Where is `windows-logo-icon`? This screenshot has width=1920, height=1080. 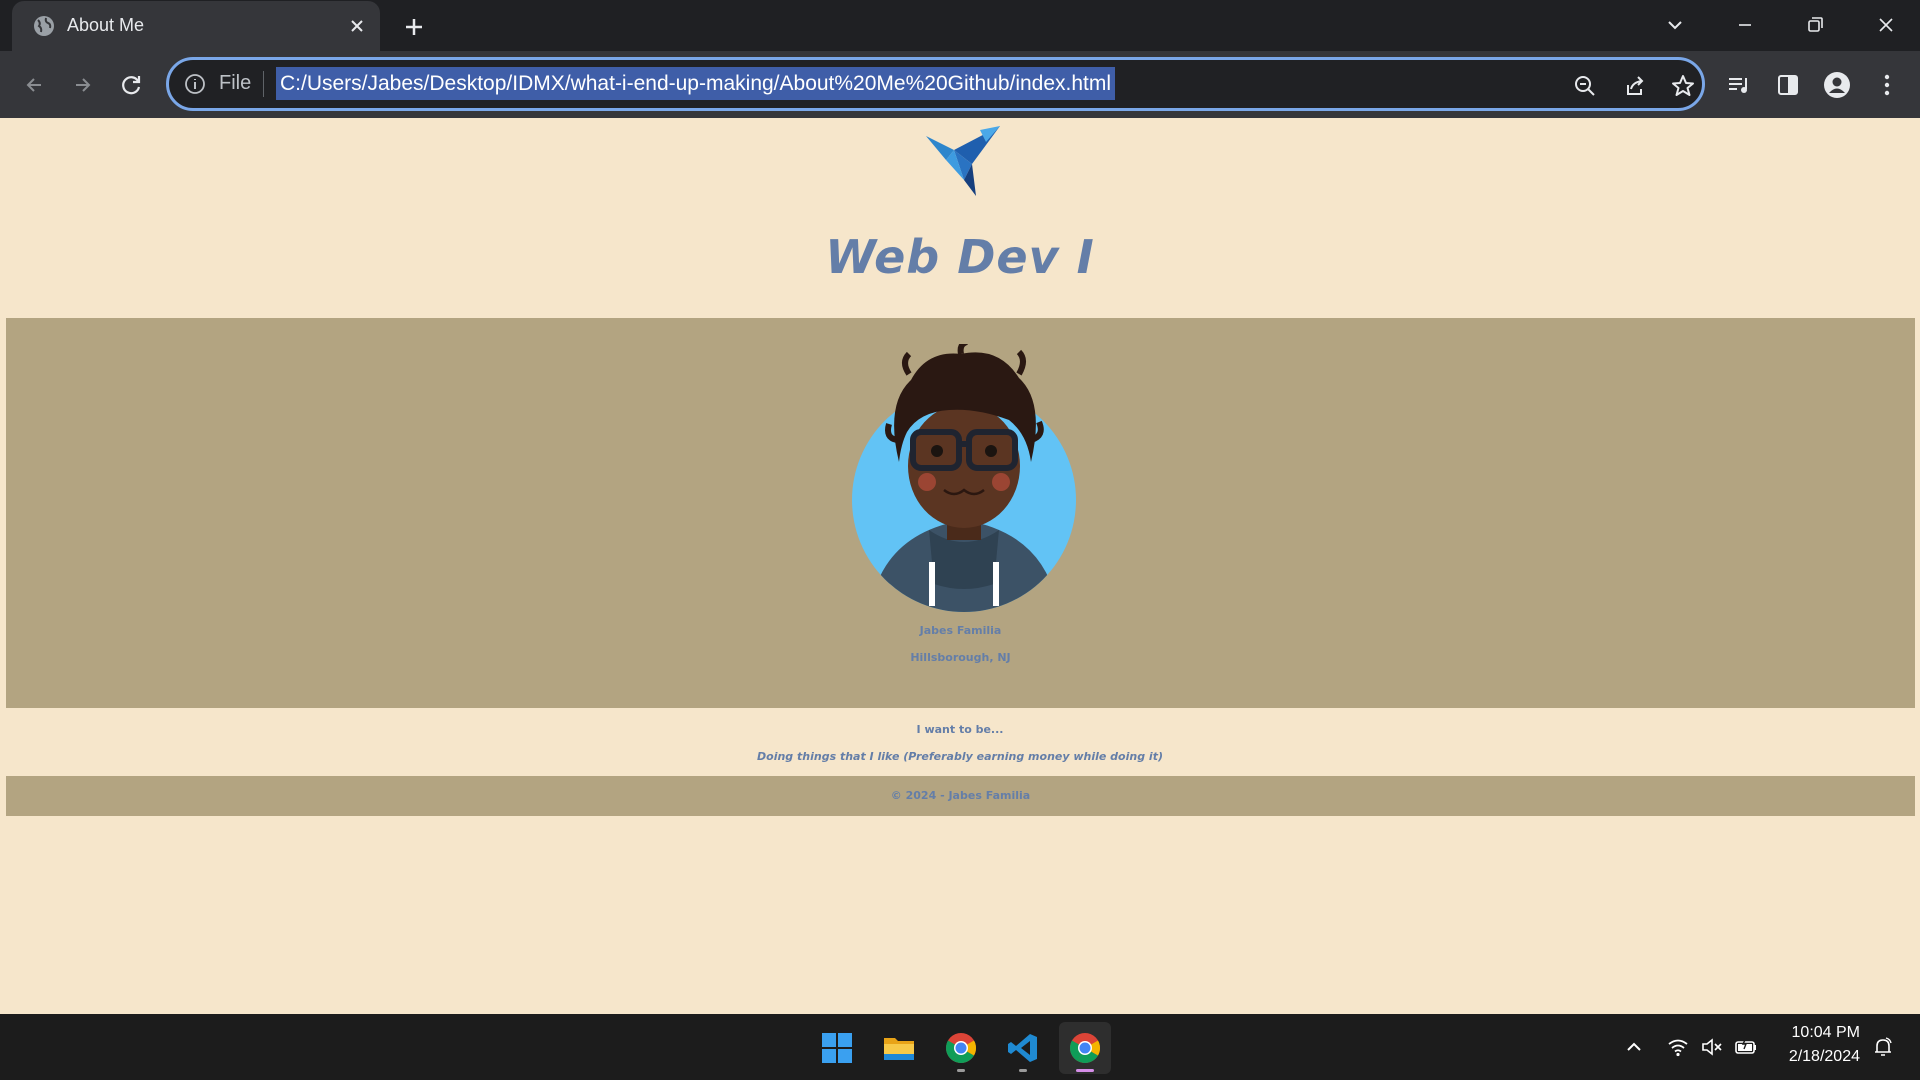
windows-logo-icon is located at coordinates (837, 1048).